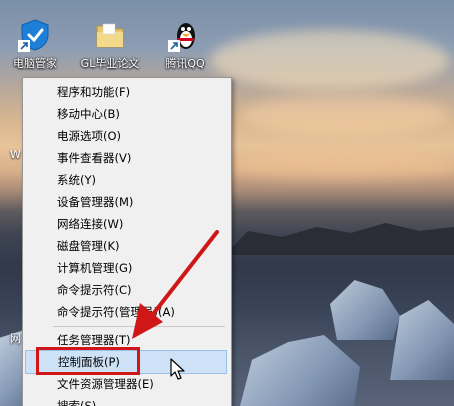 The image size is (454, 406). Describe the element at coordinates (15, 338) in the screenshot. I see `desktop-partial-label: 网` at that location.